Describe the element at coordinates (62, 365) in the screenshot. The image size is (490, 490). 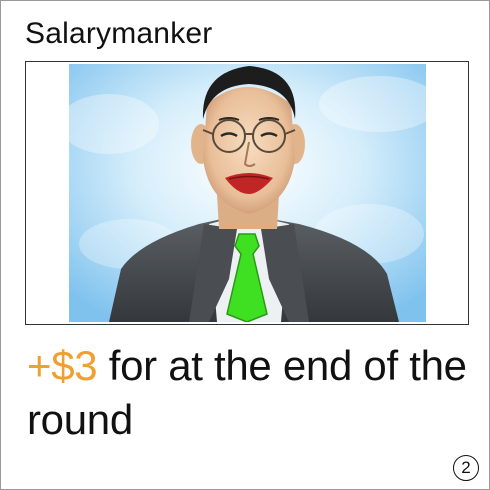
I see `card-bonus-amount: +$3` at that location.